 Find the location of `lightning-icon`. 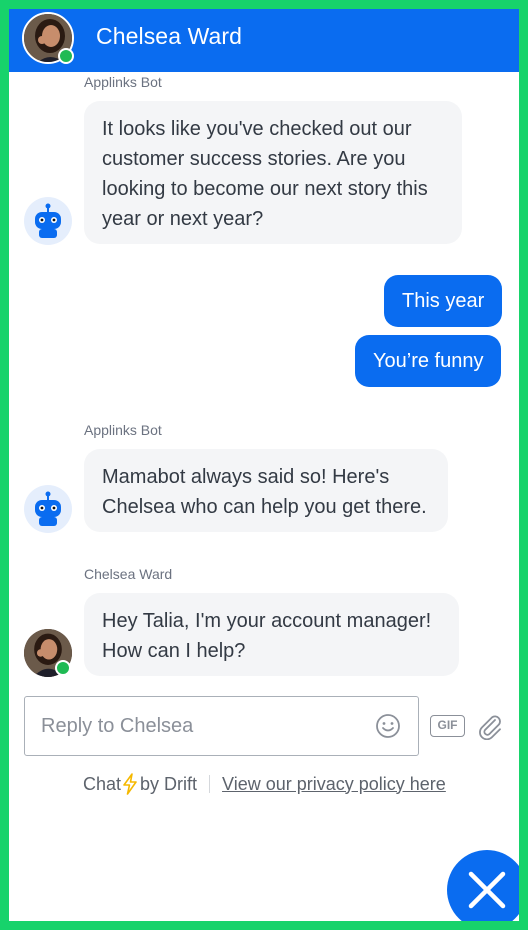

lightning-icon is located at coordinates (130, 784).